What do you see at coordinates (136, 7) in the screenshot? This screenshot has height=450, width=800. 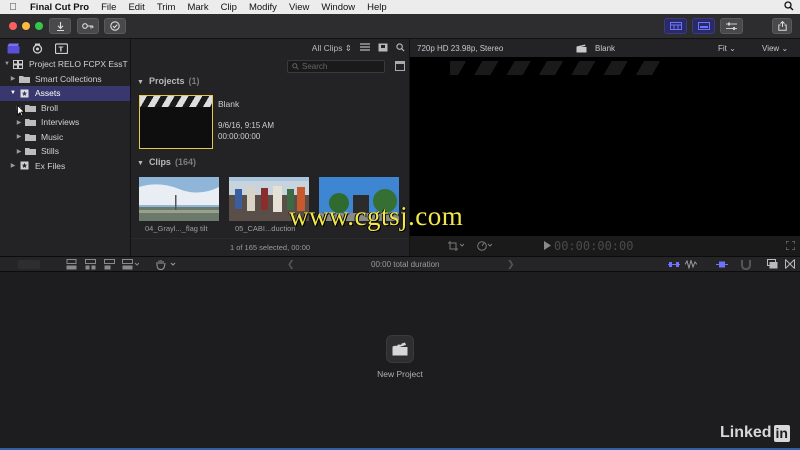 I see `menu-edit: Edit` at bounding box center [136, 7].